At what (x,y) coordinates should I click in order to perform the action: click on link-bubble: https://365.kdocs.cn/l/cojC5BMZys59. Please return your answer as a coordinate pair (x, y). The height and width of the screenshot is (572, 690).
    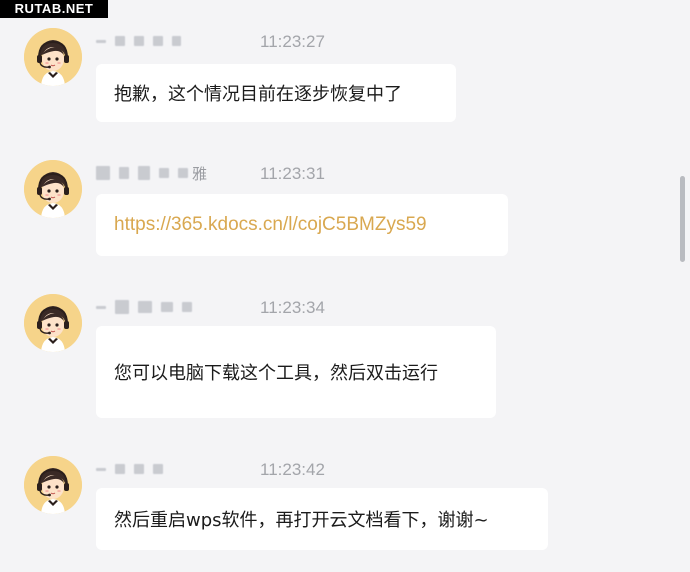
    Looking at the image, I should click on (302, 225).